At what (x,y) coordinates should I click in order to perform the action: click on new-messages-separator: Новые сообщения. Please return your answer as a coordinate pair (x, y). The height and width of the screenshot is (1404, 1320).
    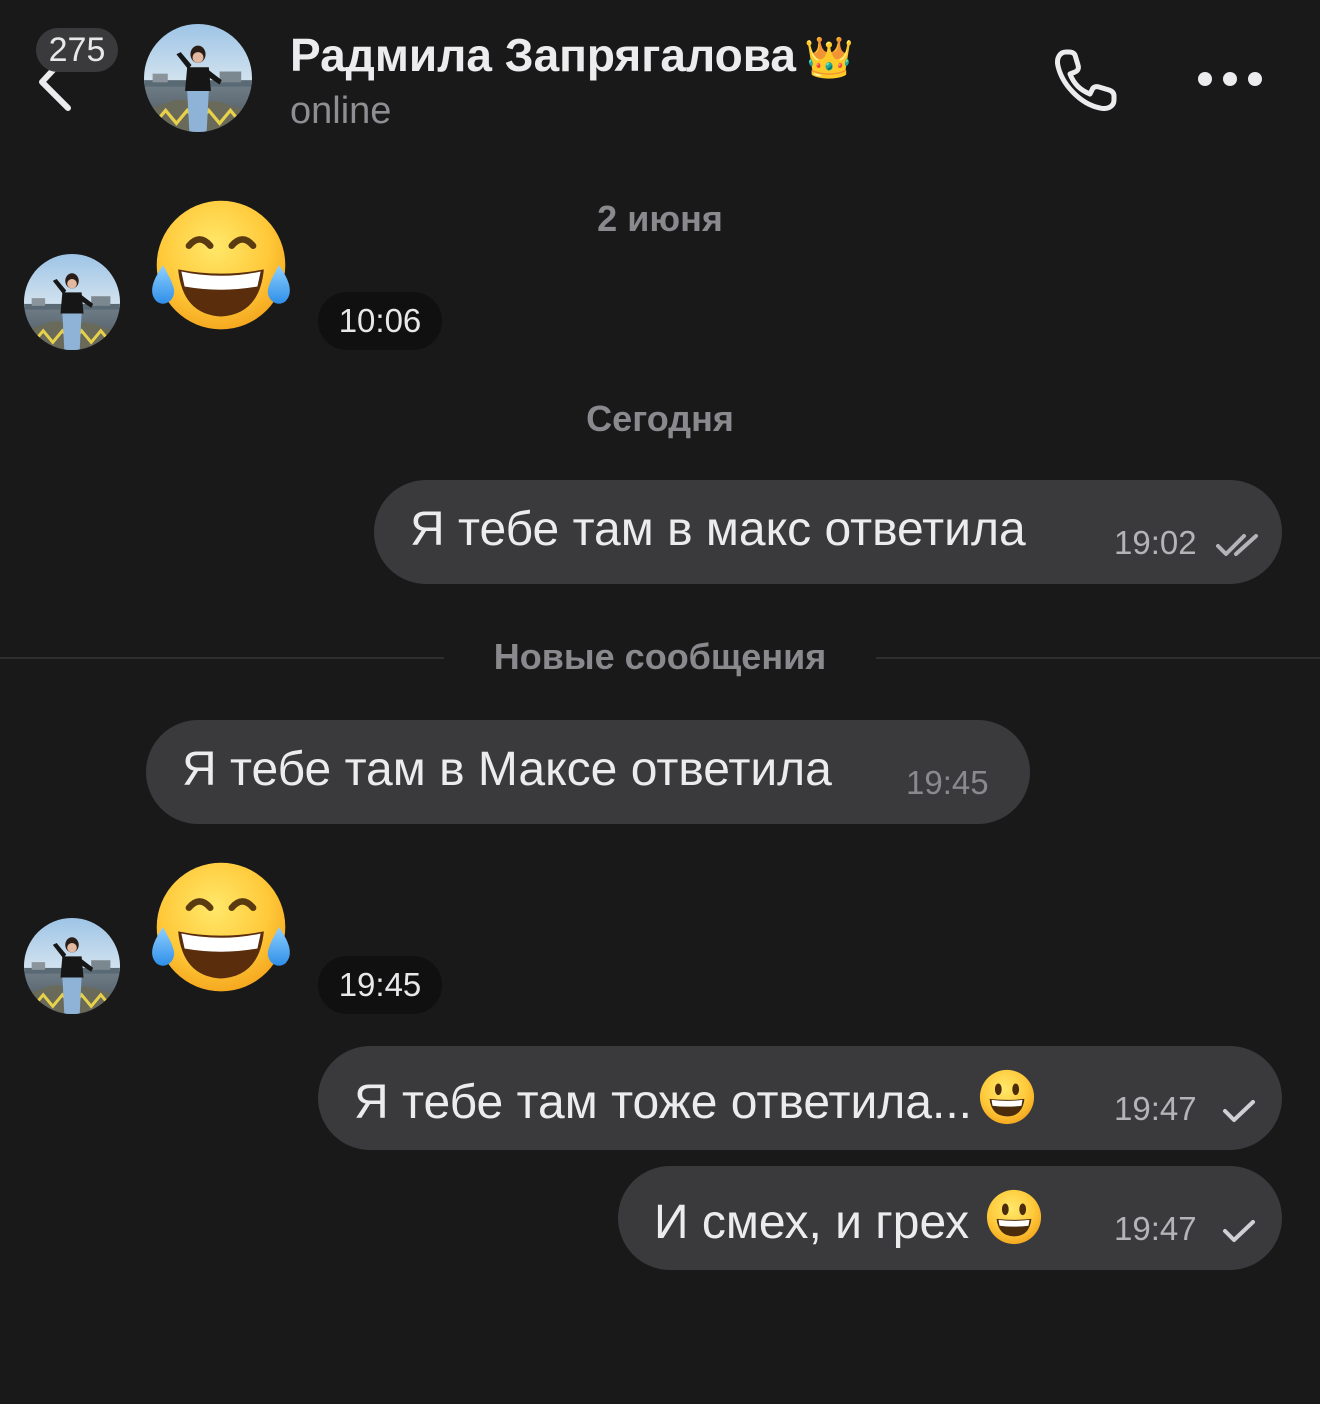
    Looking at the image, I should click on (660, 658).